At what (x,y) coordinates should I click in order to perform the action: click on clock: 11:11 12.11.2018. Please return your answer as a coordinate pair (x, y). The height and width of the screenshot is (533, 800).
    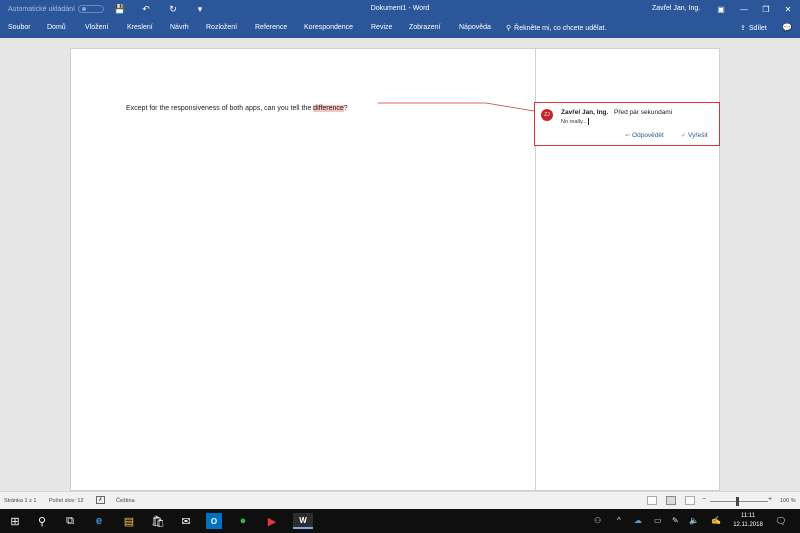
    Looking at the image, I should click on (748, 521).